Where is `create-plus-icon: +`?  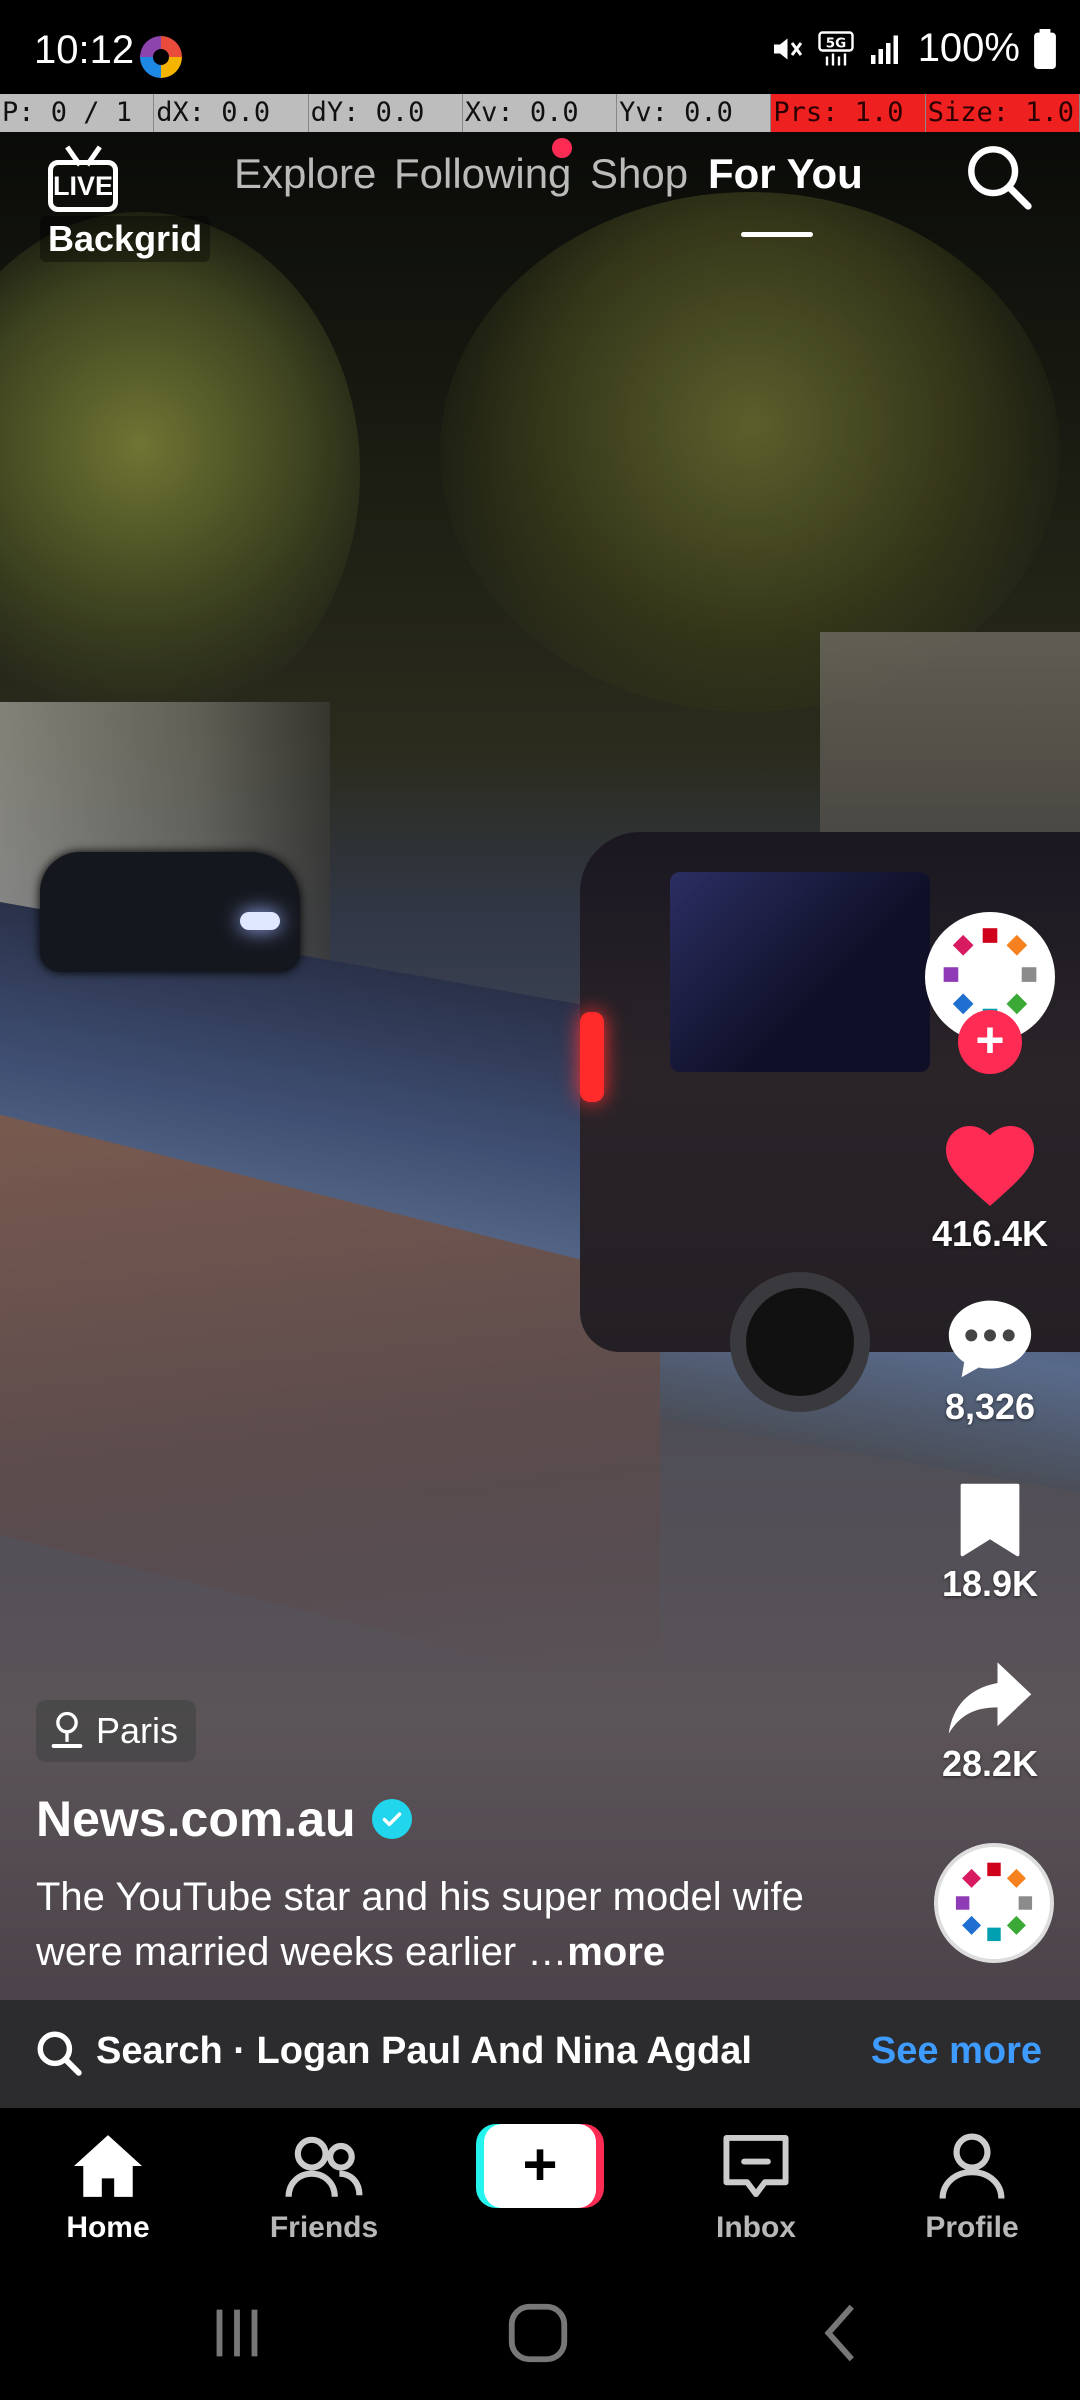 create-plus-icon: + is located at coordinates (540, 2166).